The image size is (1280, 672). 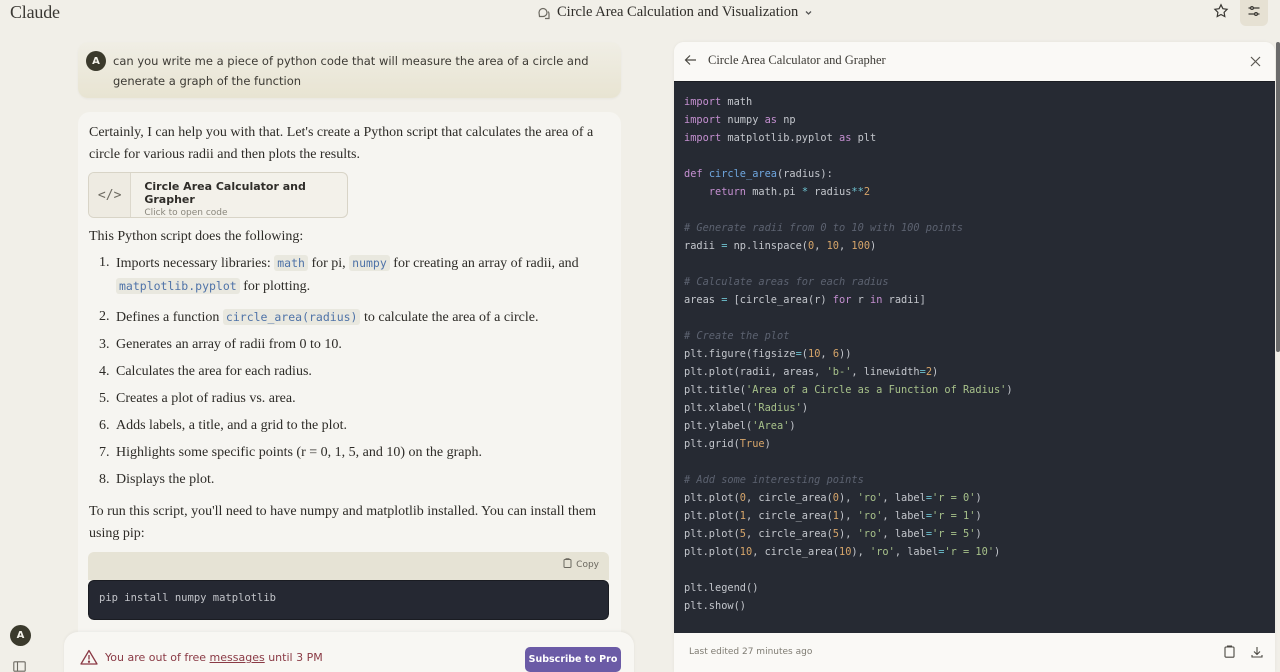 What do you see at coordinates (1221, 13) in the screenshot?
I see `star-button` at bounding box center [1221, 13].